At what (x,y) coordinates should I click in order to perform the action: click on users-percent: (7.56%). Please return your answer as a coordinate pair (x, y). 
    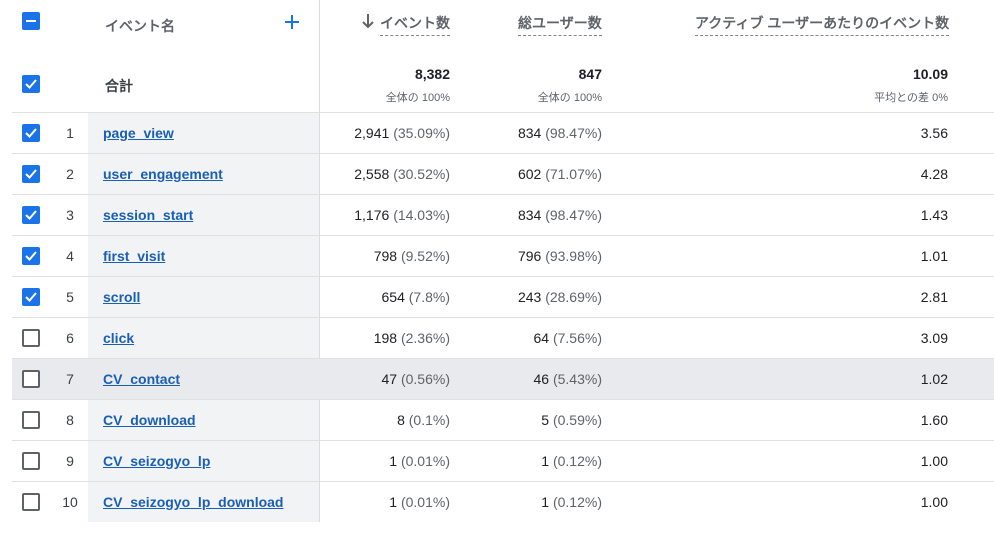
    Looking at the image, I should click on (577, 338).